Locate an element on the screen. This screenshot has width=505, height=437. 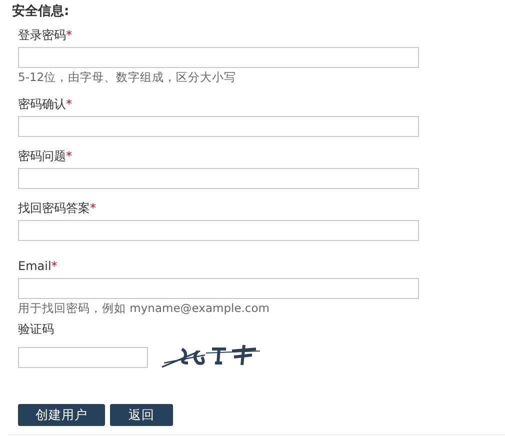
field-label: 验证码 is located at coordinates (36, 329).